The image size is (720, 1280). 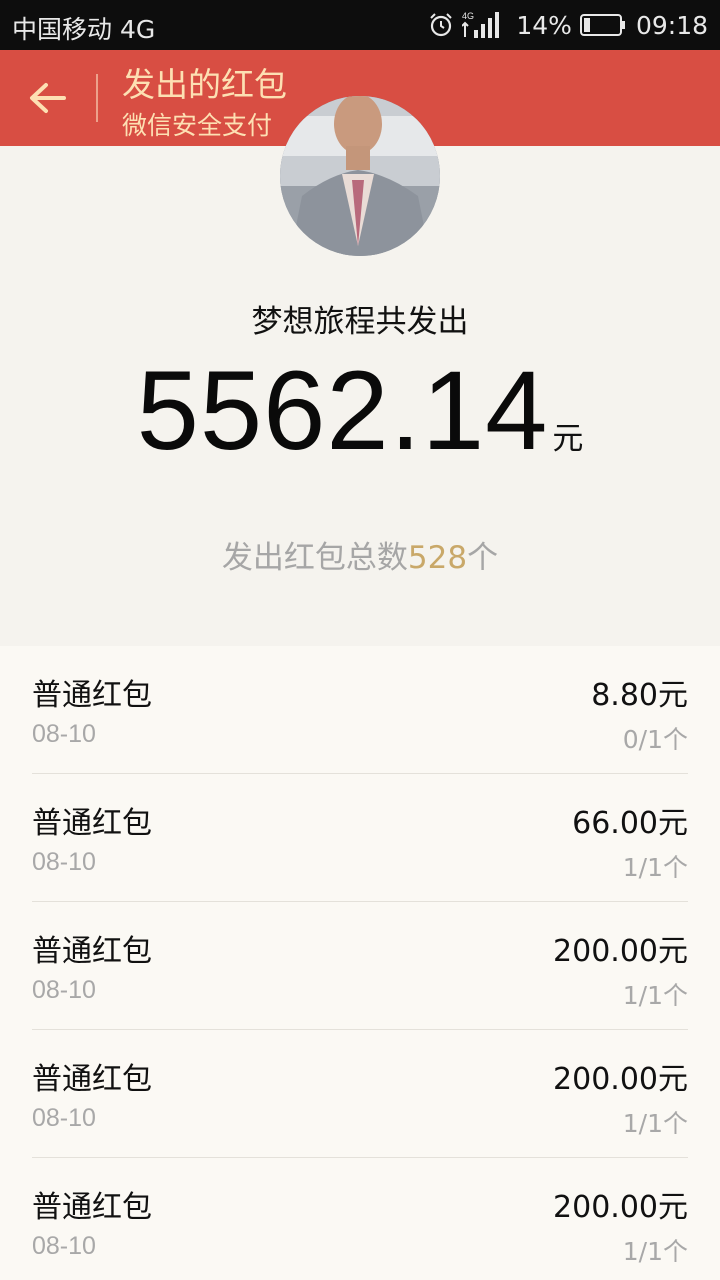 What do you see at coordinates (48, 98) in the screenshot?
I see `back-arrow-icon` at bounding box center [48, 98].